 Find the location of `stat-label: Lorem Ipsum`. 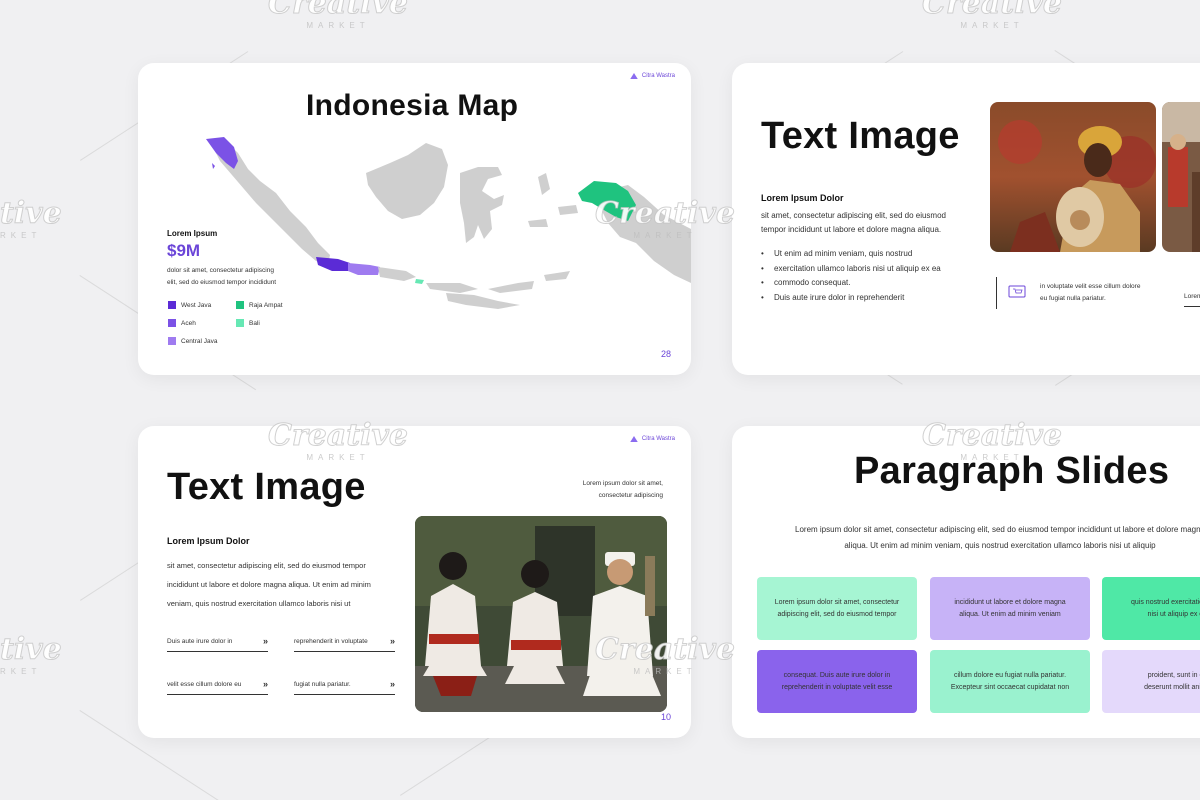

stat-label: Lorem Ipsum is located at coordinates (192, 233).